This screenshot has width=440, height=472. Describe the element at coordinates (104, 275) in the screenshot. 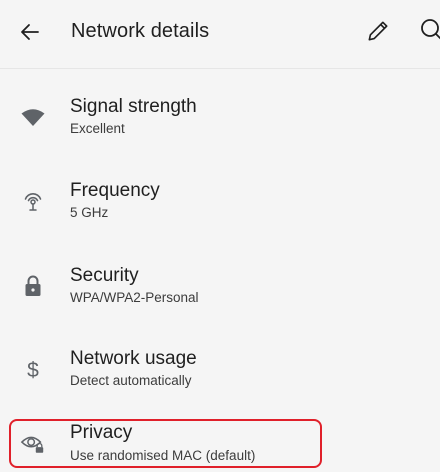

I see `security-label: Security` at that location.